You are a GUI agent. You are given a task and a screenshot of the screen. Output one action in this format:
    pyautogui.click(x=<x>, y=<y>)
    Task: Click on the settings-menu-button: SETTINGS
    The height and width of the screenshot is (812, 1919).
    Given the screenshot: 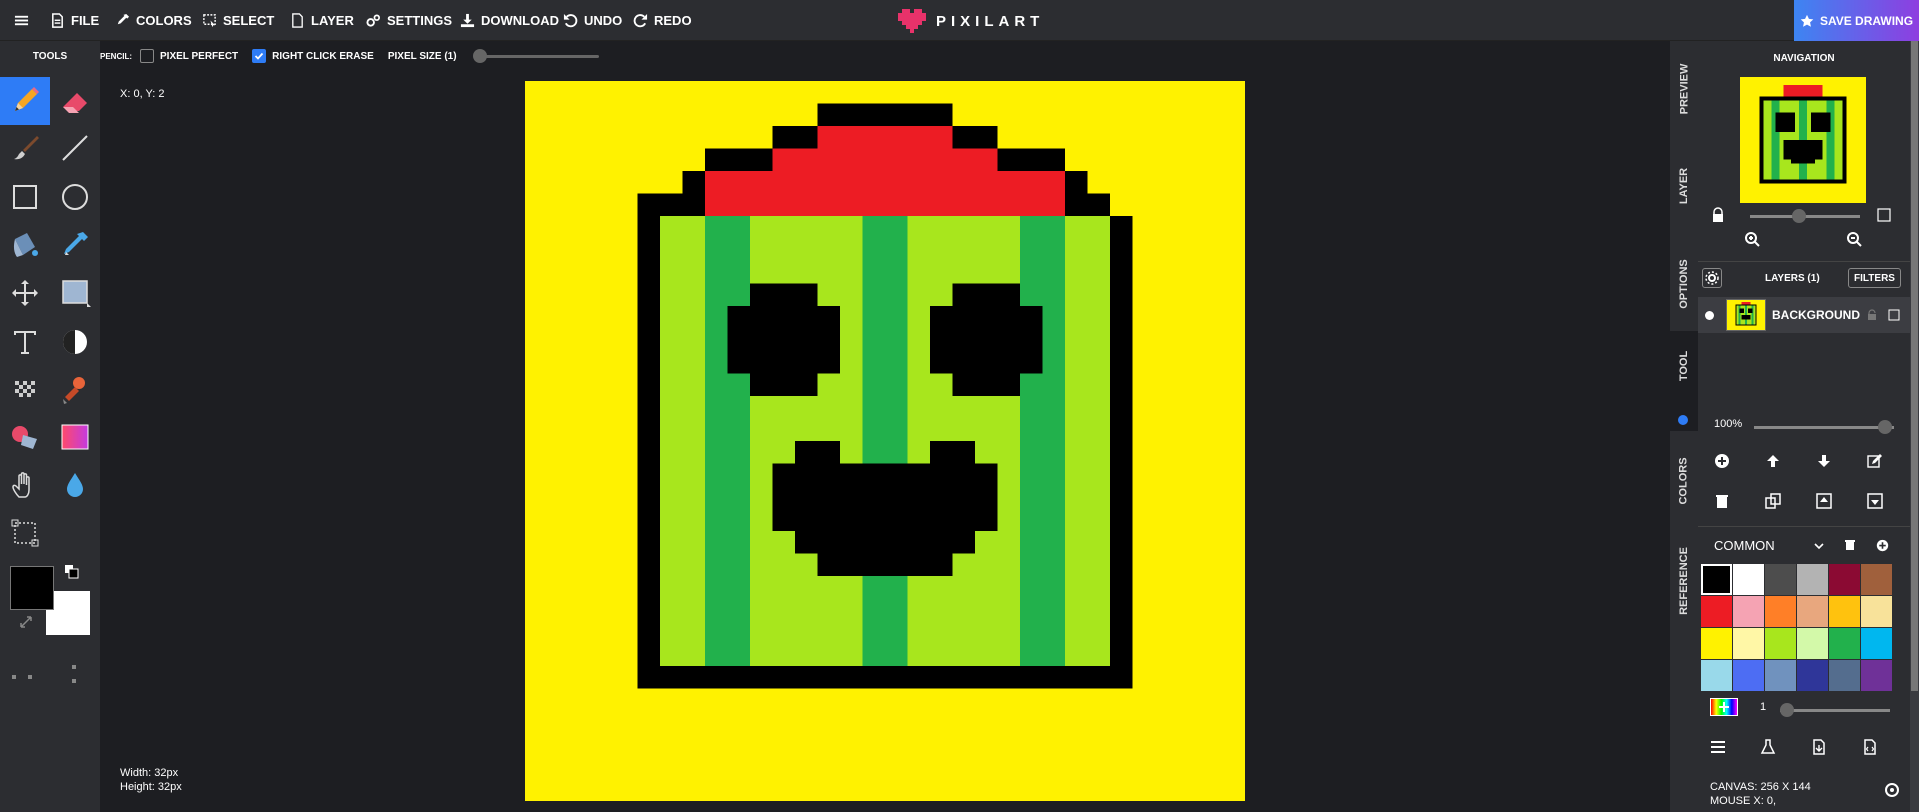 What is the action you would take?
    pyautogui.click(x=409, y=20)
    